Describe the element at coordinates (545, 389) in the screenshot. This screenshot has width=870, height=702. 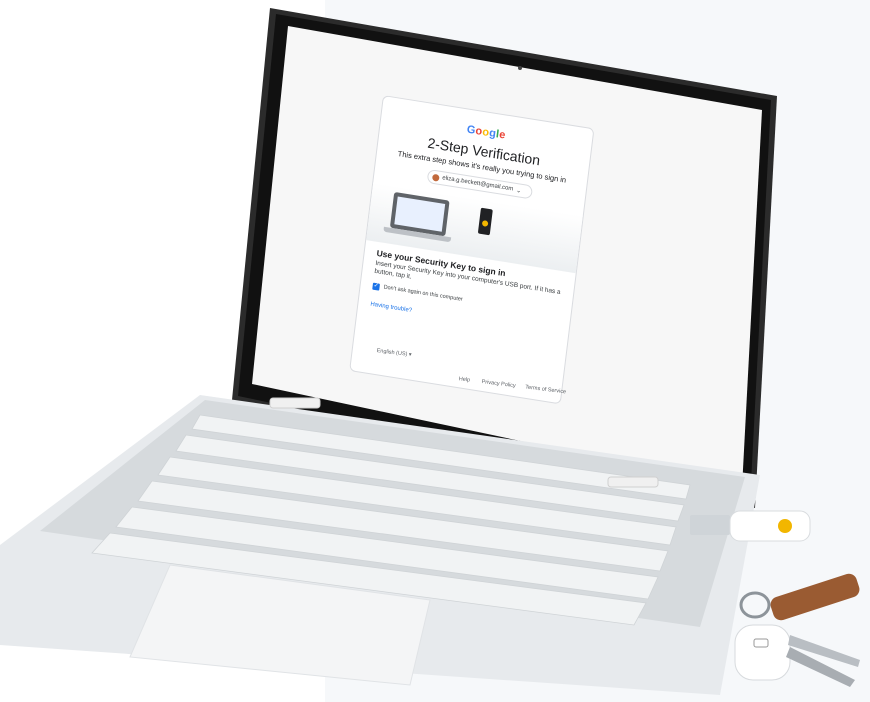
I see `terms-of-service-link: Terms of Service` at that location.